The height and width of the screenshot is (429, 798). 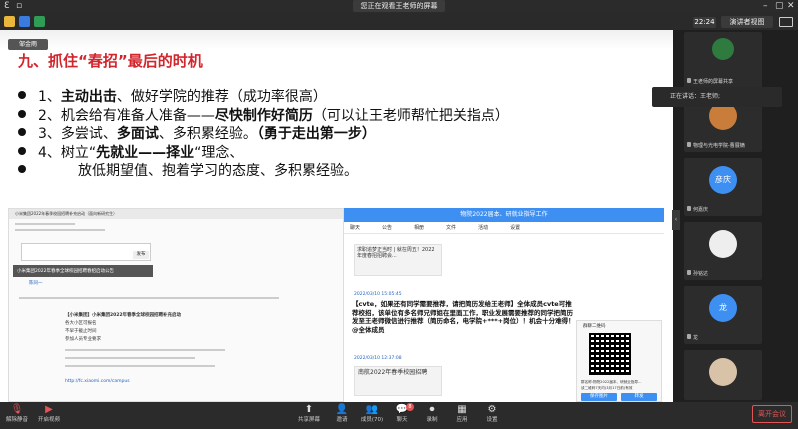 I want to click on participants-panel: 王老师的屏幕共享 物理与光电学院-曹展镝 彦庆 何嘉庆 孙铭达 龙 龙, so click(x=739, y=216).